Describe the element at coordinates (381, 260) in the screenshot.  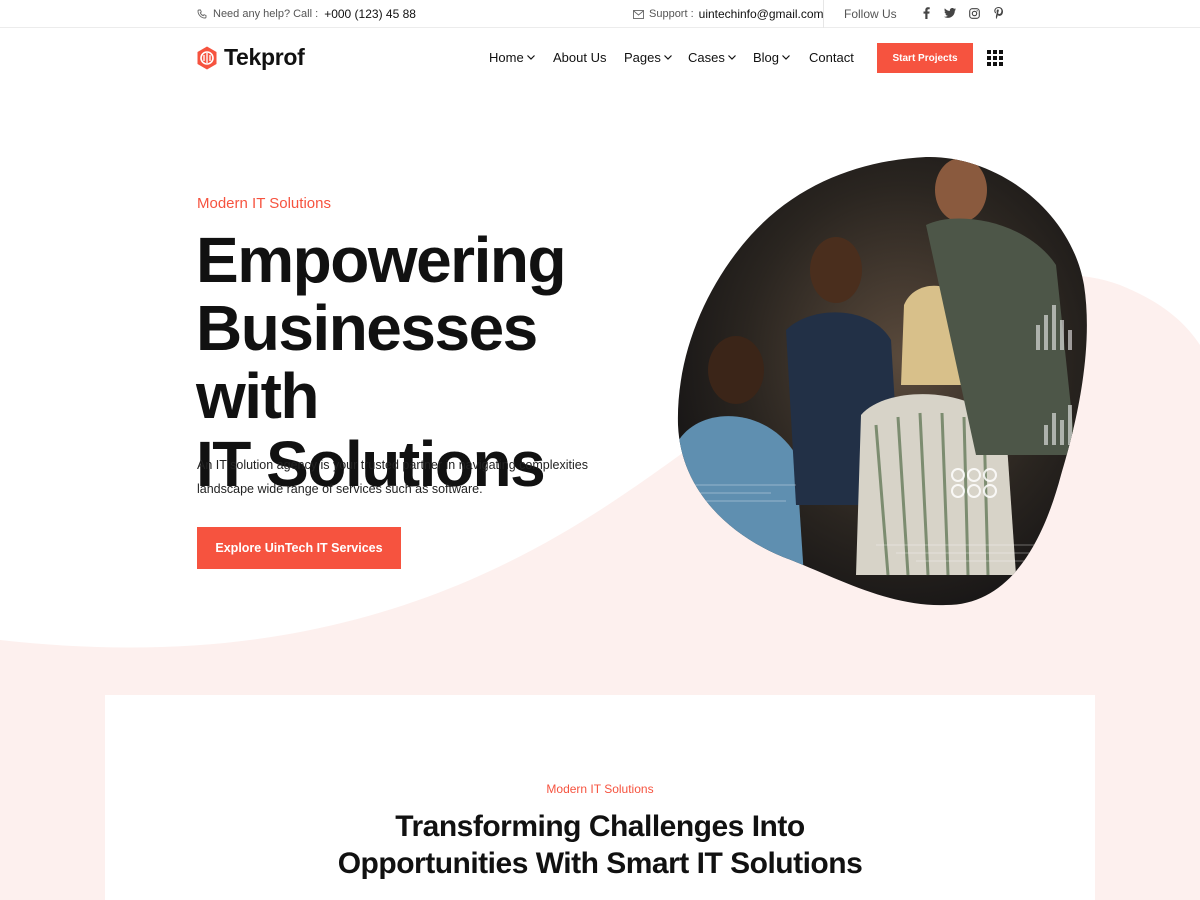
I see `hero-title-line: Empowering` at that location.